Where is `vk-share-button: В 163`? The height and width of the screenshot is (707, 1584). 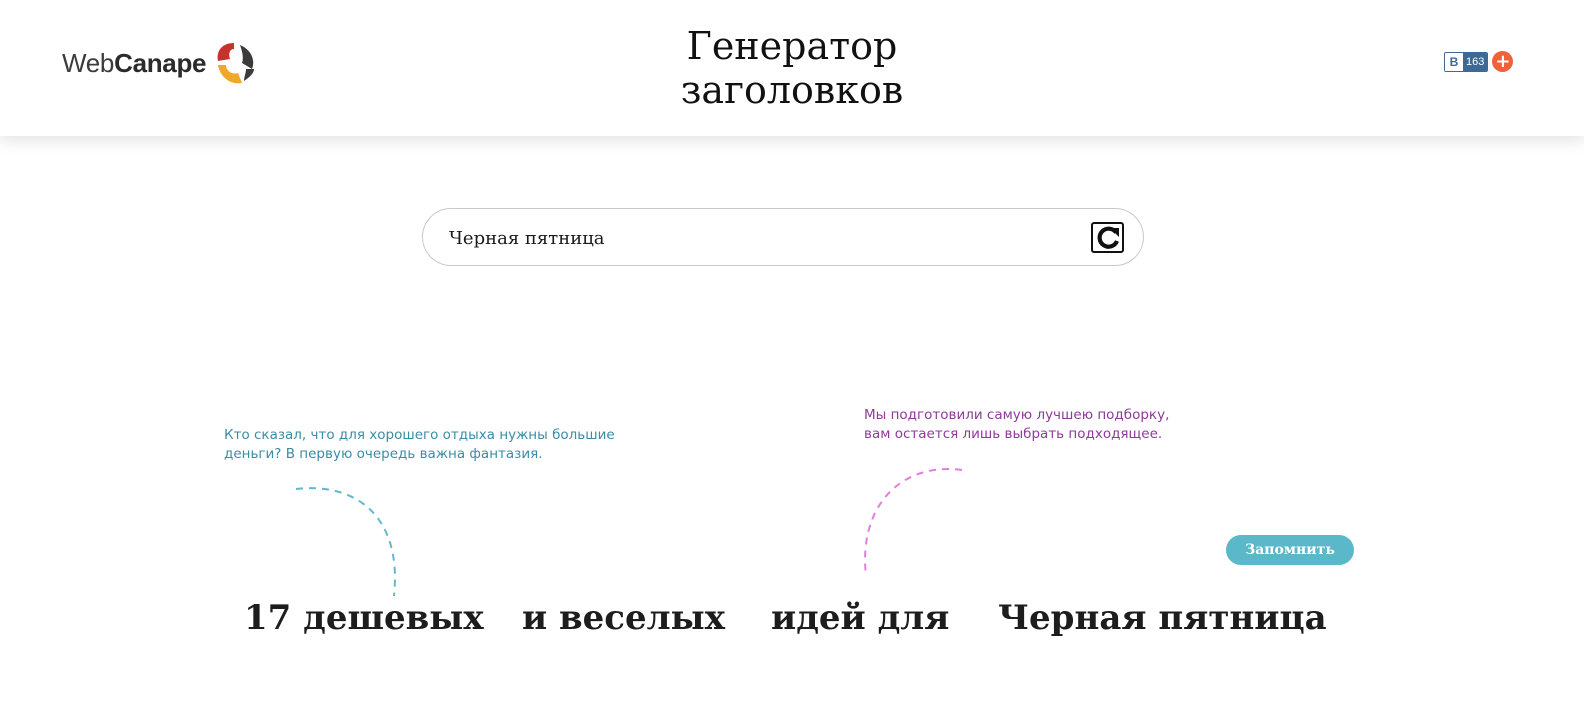
vk-share-button: В 163 is located at coordinates (1466, 61).